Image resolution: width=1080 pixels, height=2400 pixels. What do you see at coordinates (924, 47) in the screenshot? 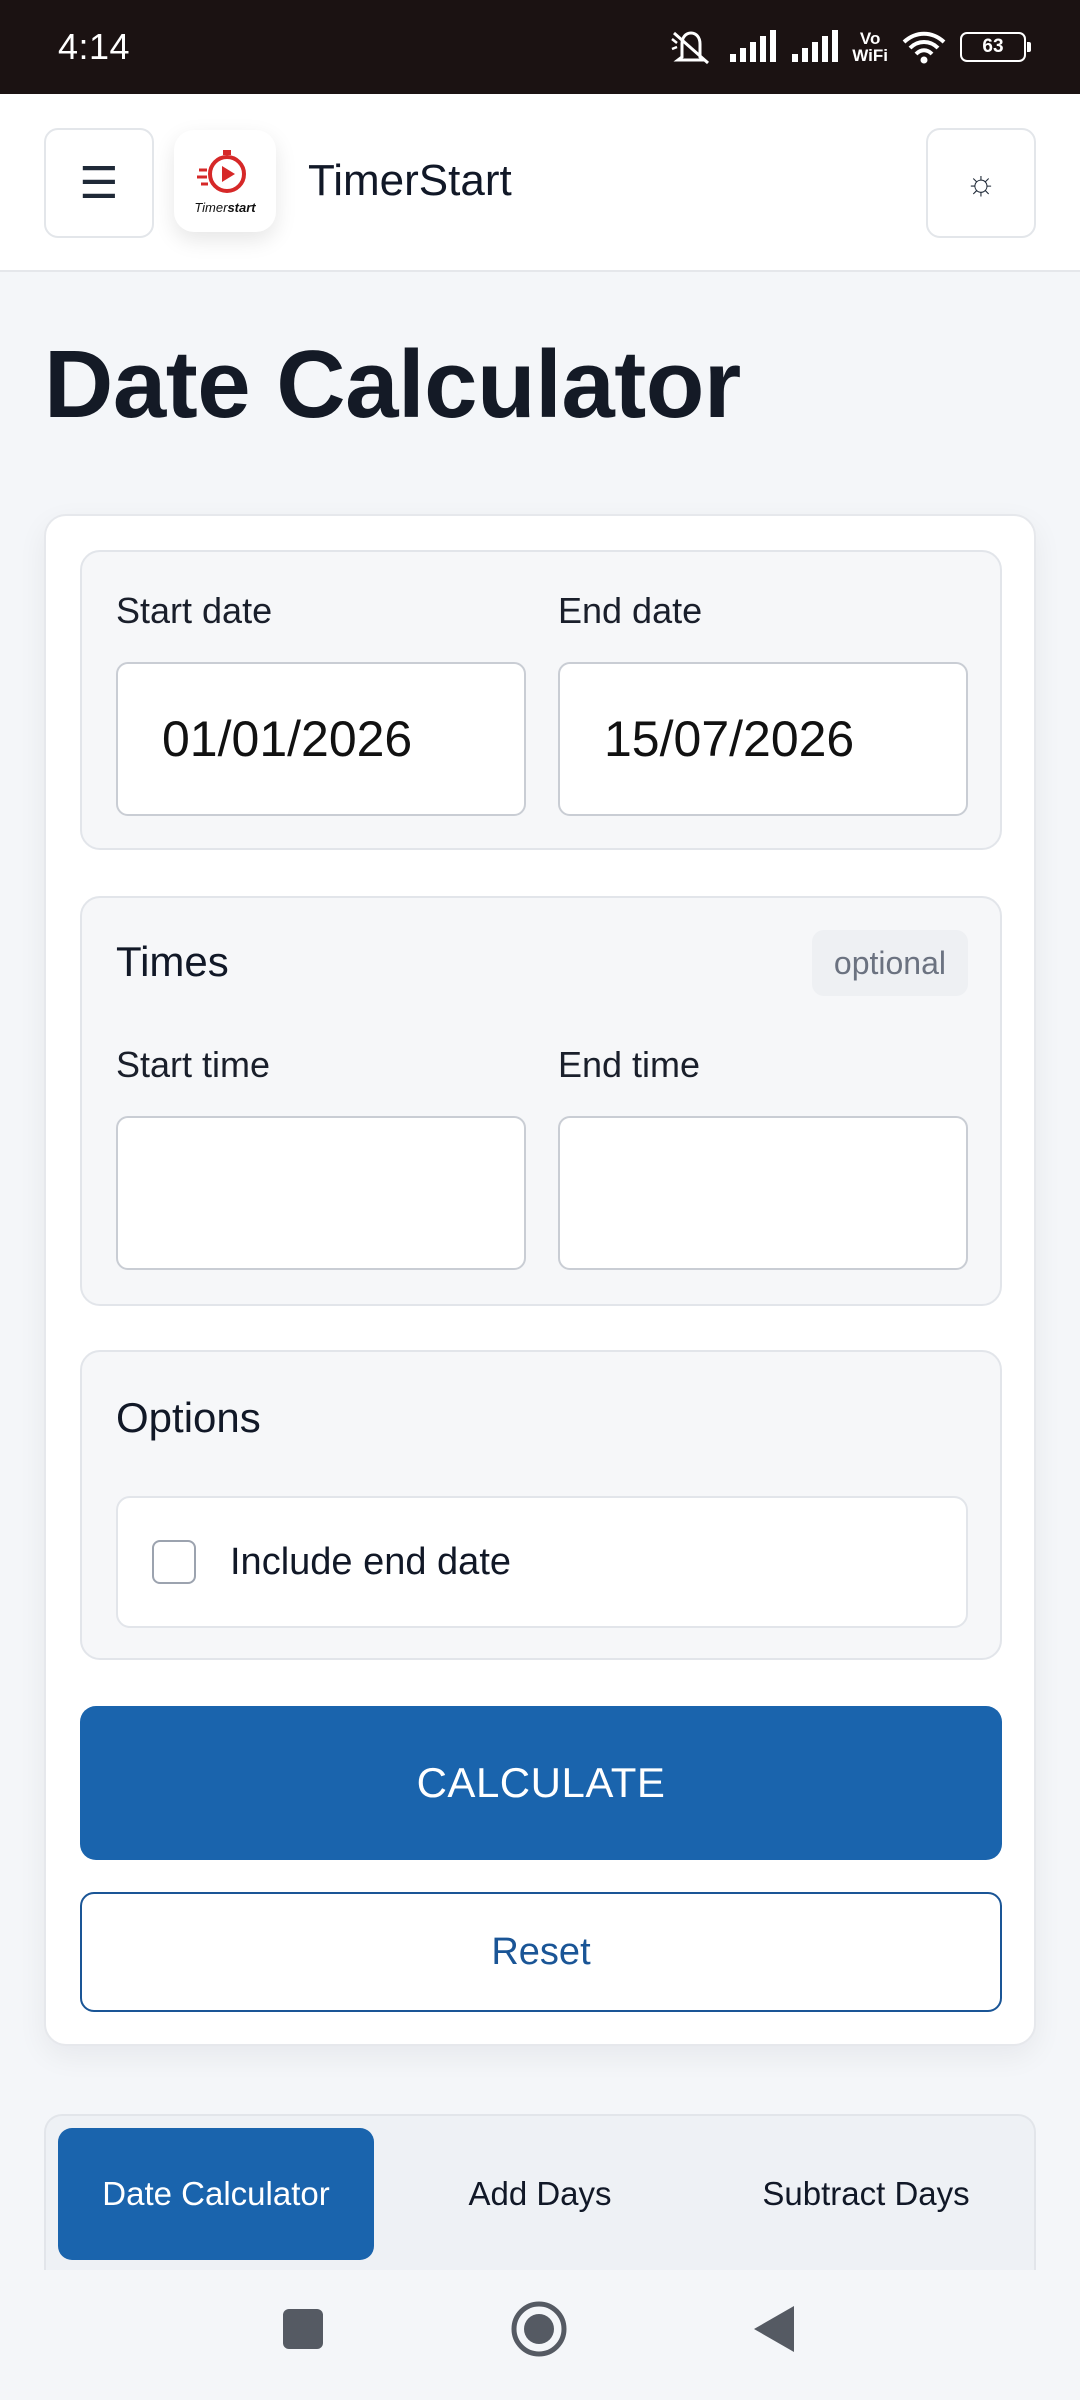
I see `wifi-icon` at bounding box center [924, 47].